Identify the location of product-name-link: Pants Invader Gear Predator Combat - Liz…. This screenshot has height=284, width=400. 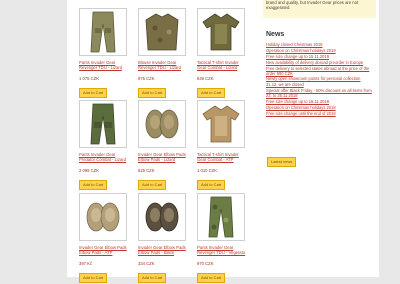
(104, 159).